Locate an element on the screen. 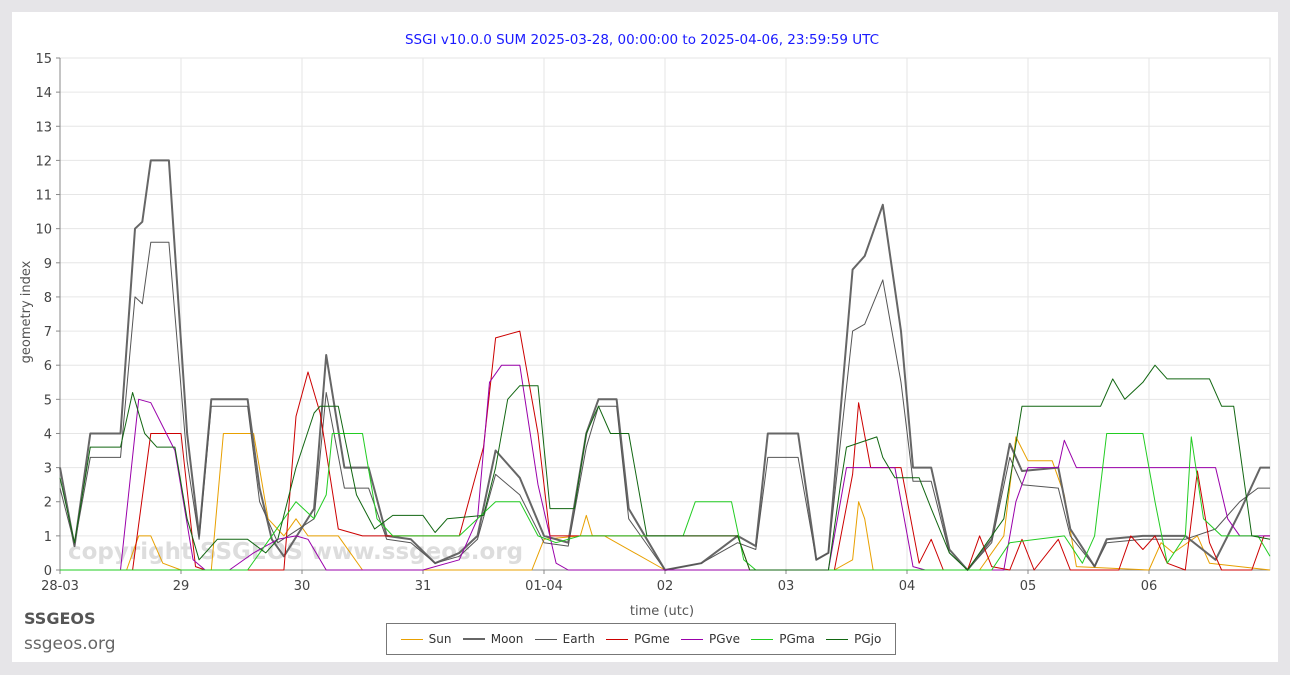 The height and width of the screenshot is (675, 1290). y-tick-label: 12 is located at coordinates (43, 161).